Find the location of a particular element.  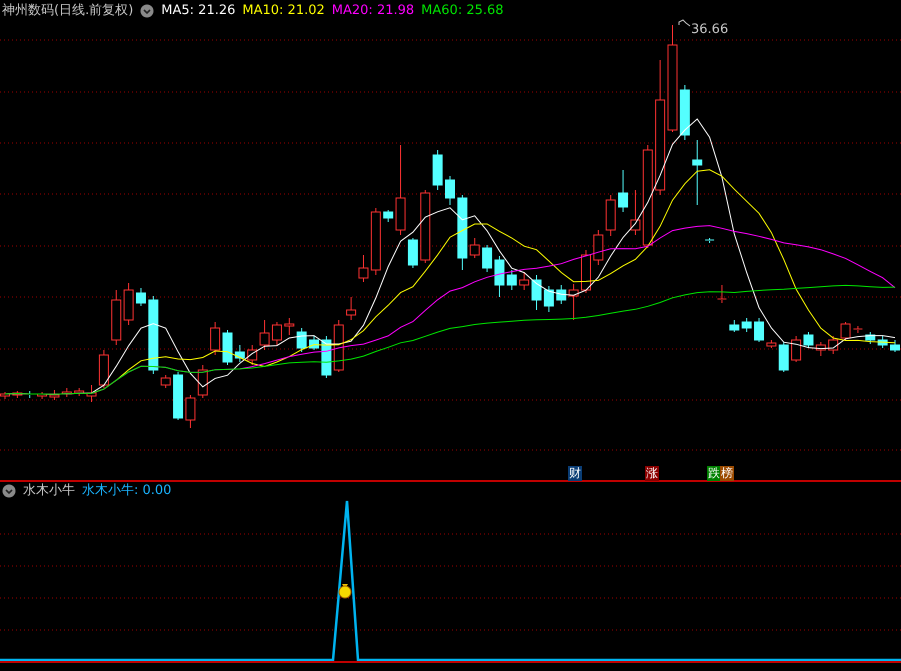

moving-average-value: MA20: 21.98 is located at coordinates (373, 11).